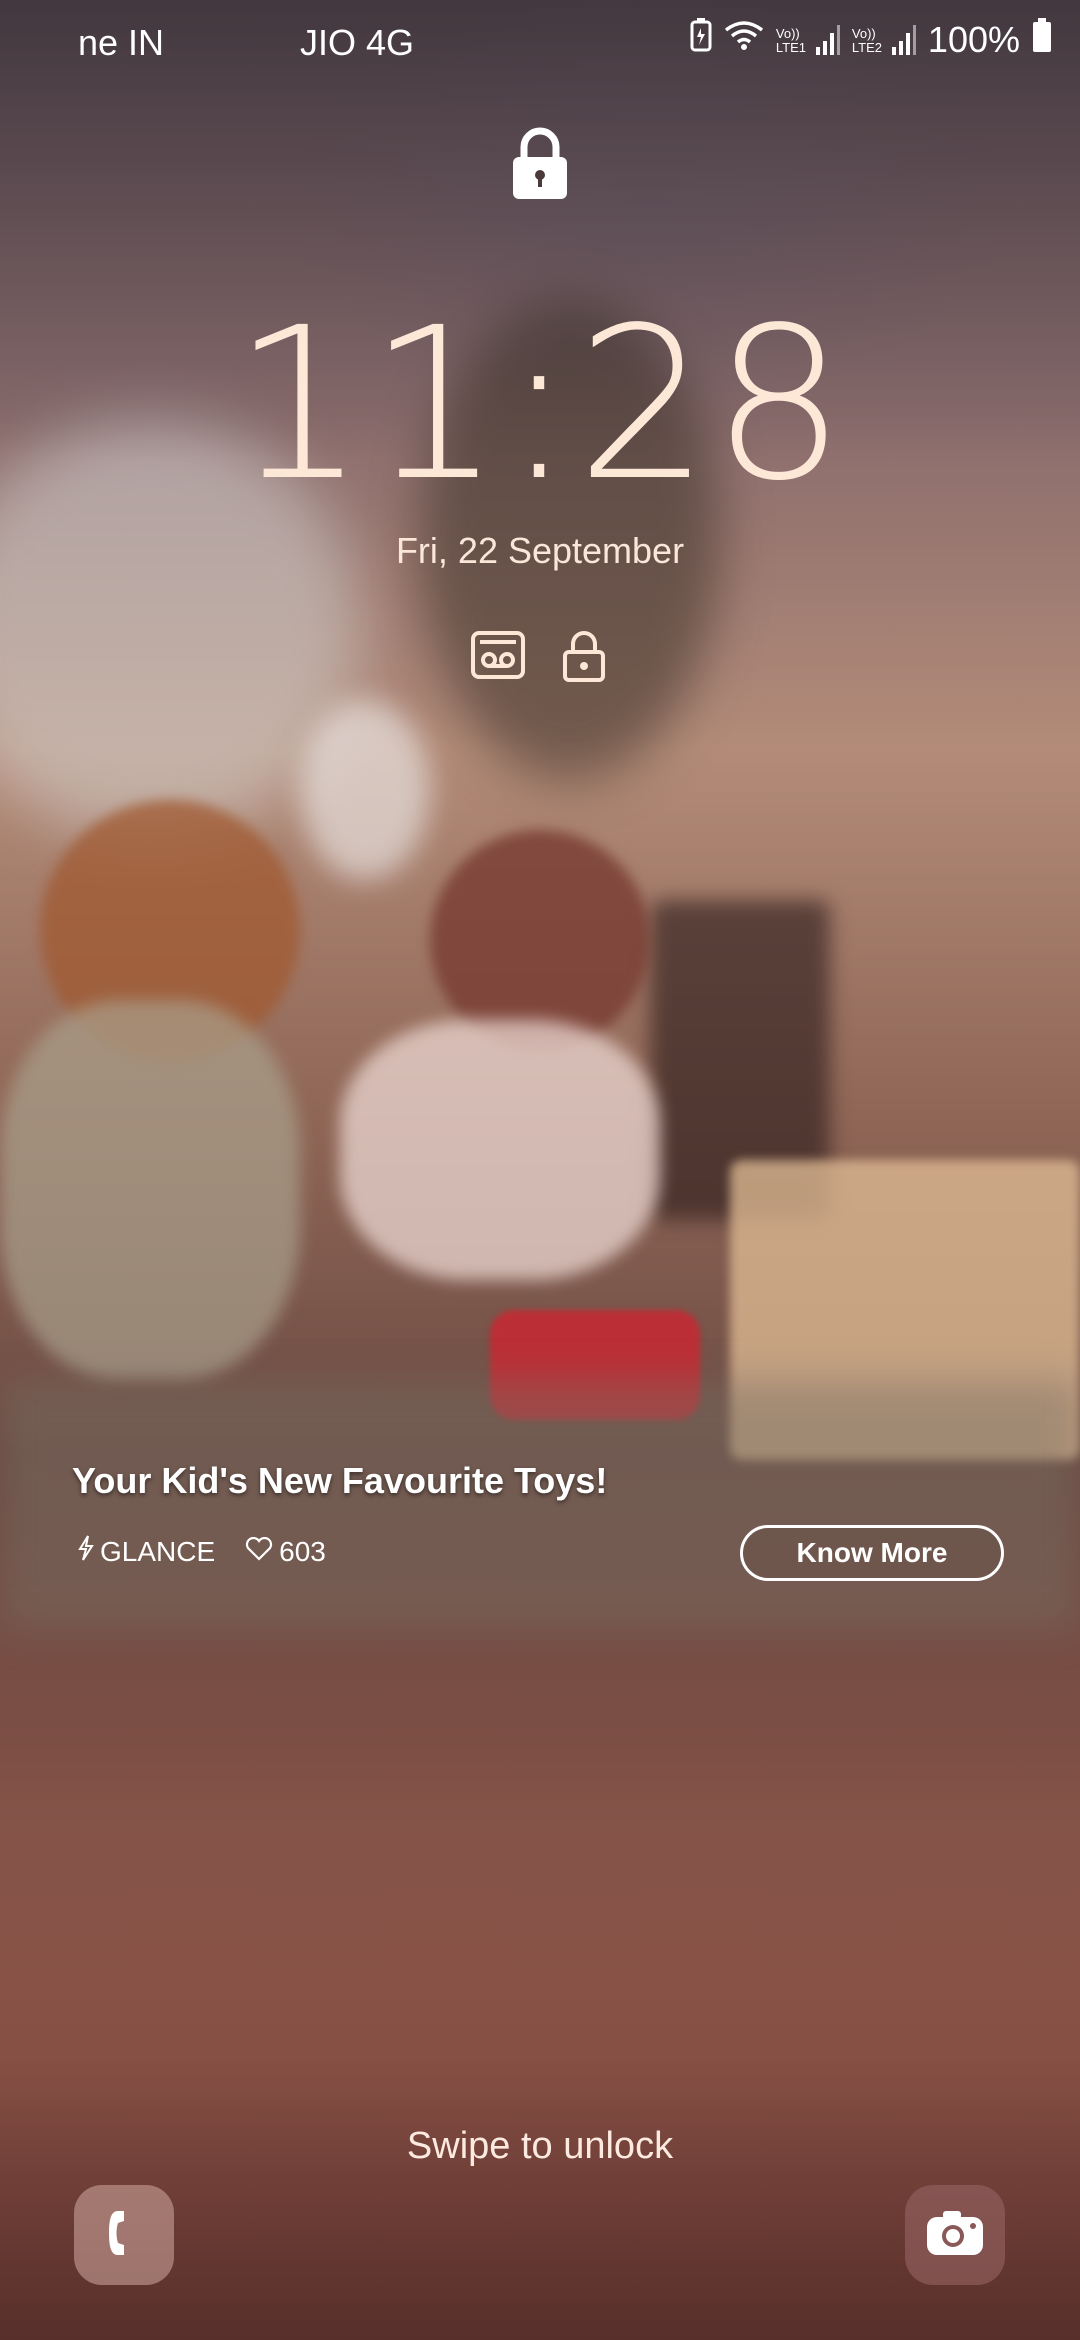 Image resolution: width=1080 pixels, height=2340 pixels. I want to click on heart-icon, so click(259, 1552).